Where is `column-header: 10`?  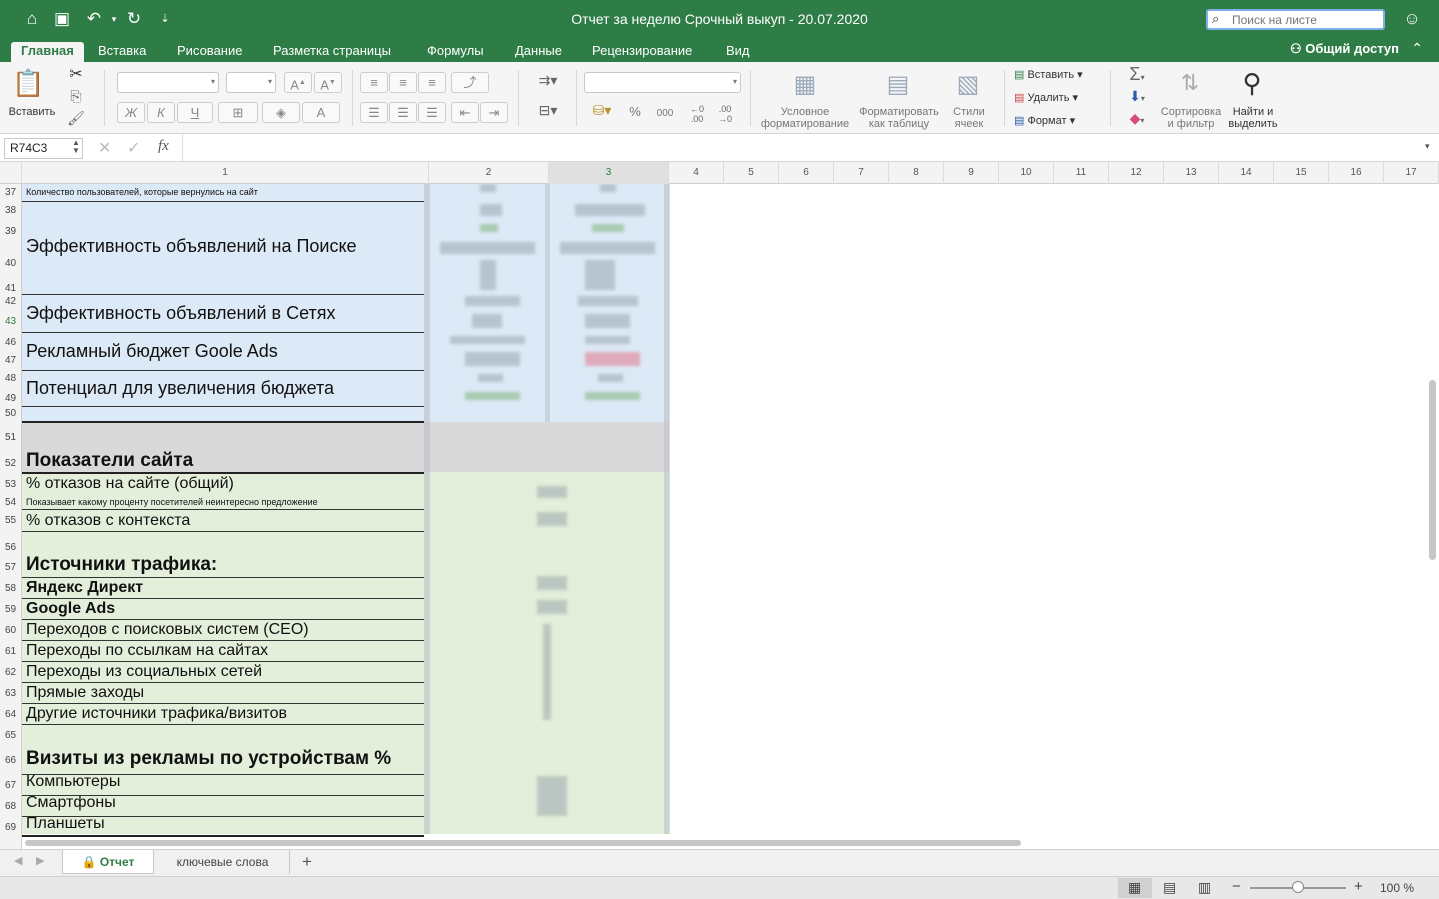
column-header: 10 is located at coordinates (1026, 173).